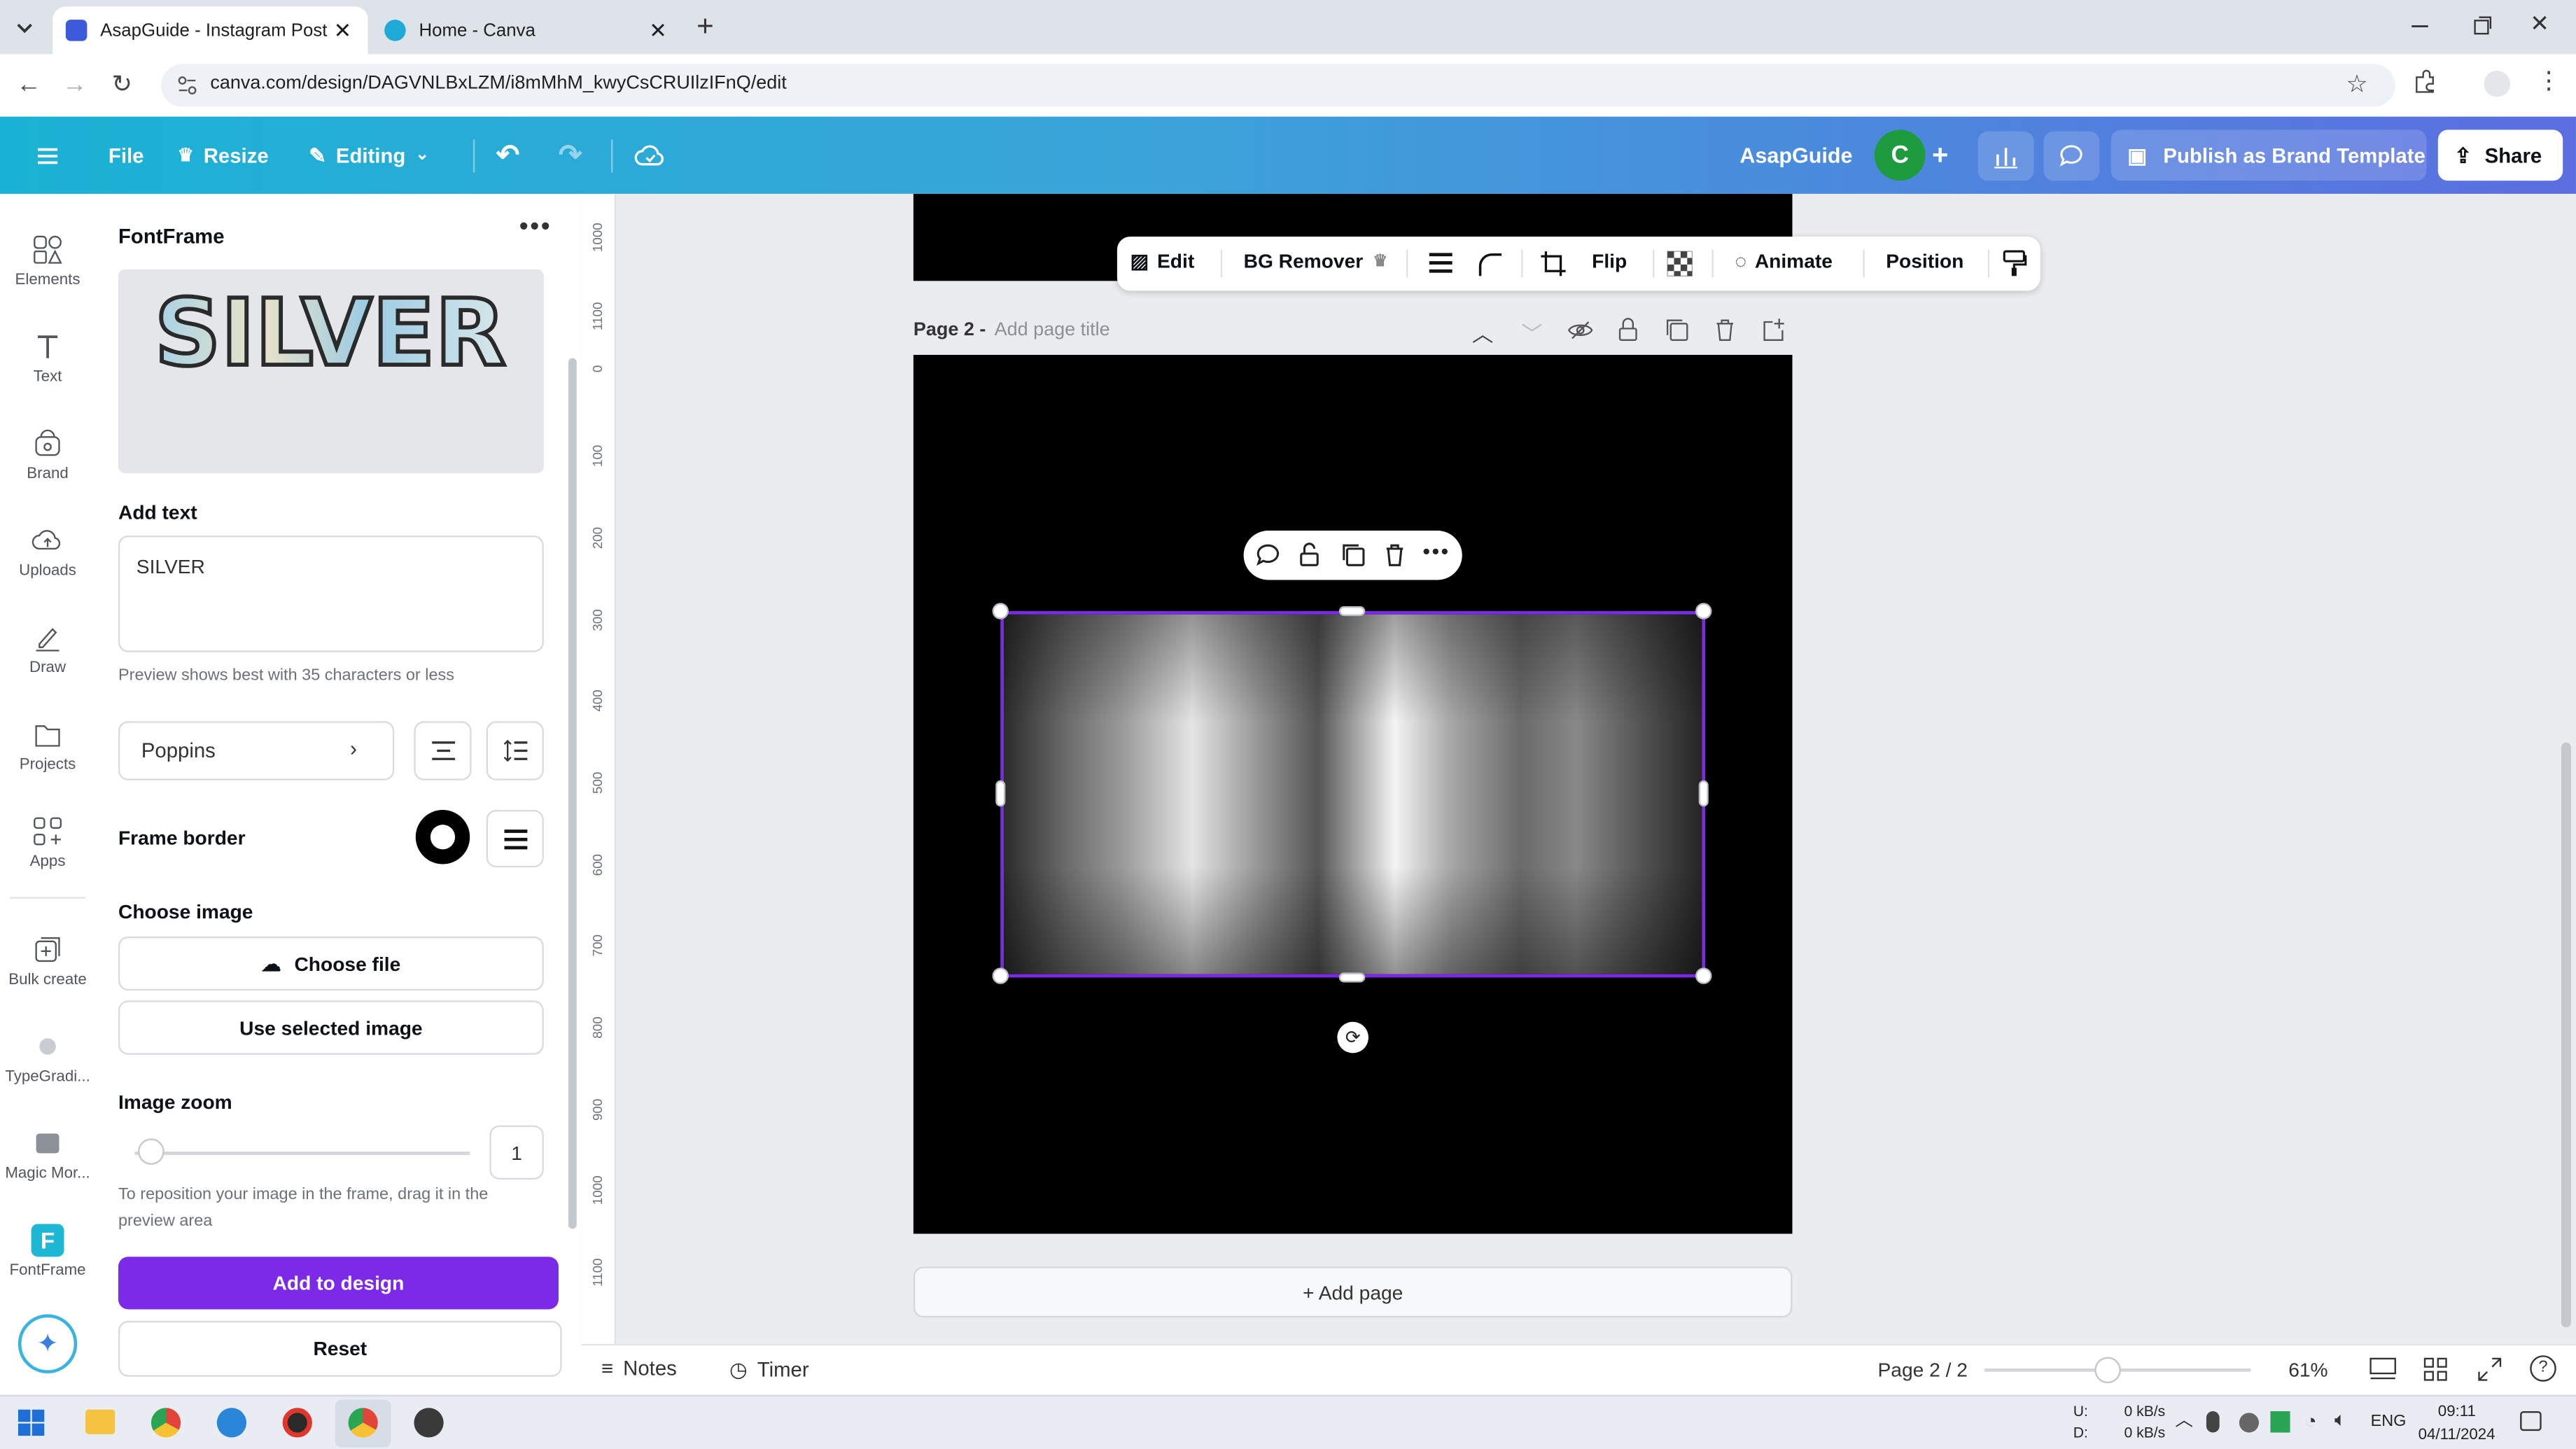  I want to click on new-tab-icon: +, so click(705, 27).